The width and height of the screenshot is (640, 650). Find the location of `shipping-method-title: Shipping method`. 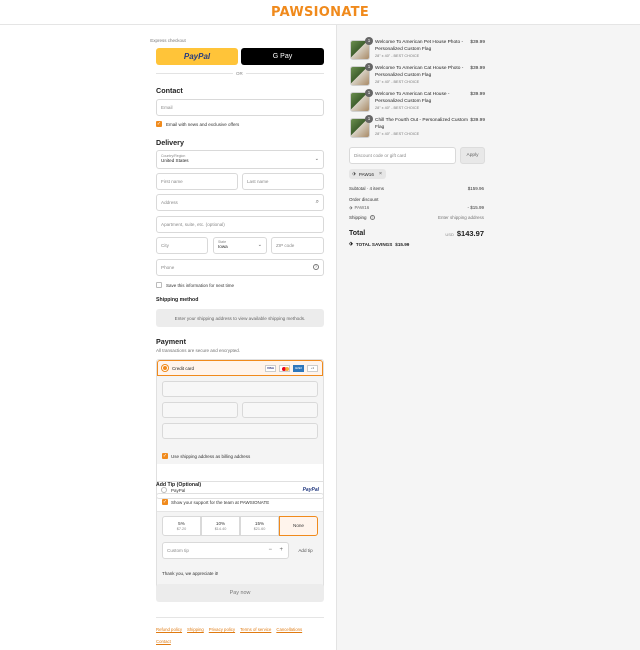

shipping-method-title: Shipping method is located at coordinates (177, 300).